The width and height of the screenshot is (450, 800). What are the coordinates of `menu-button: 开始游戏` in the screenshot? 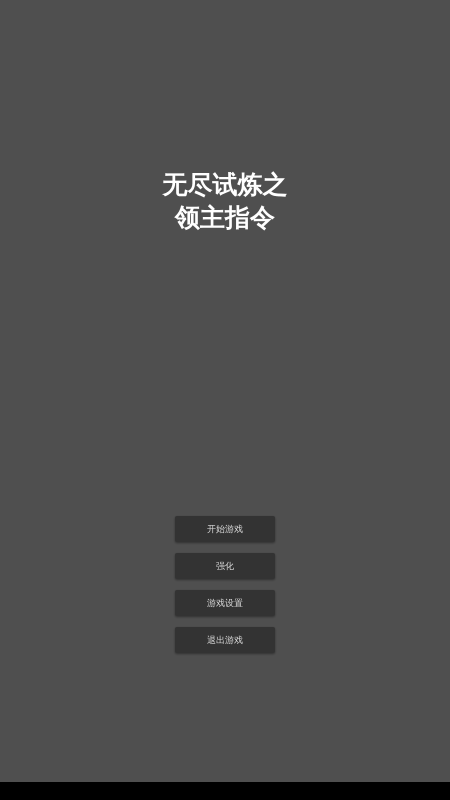 It's located at (225, 529).